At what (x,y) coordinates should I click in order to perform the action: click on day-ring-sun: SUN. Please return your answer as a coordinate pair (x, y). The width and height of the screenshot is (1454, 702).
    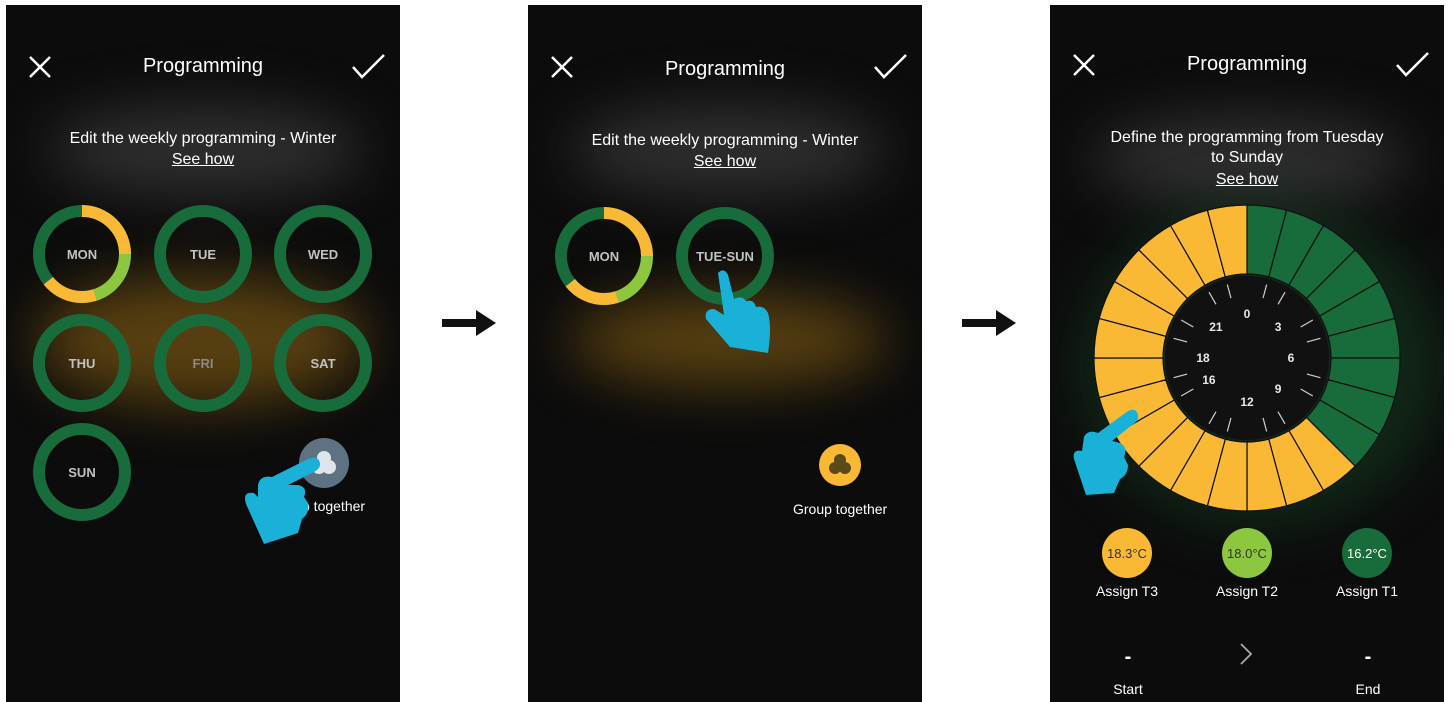
    Looking at the image, I should click on (82, 472).